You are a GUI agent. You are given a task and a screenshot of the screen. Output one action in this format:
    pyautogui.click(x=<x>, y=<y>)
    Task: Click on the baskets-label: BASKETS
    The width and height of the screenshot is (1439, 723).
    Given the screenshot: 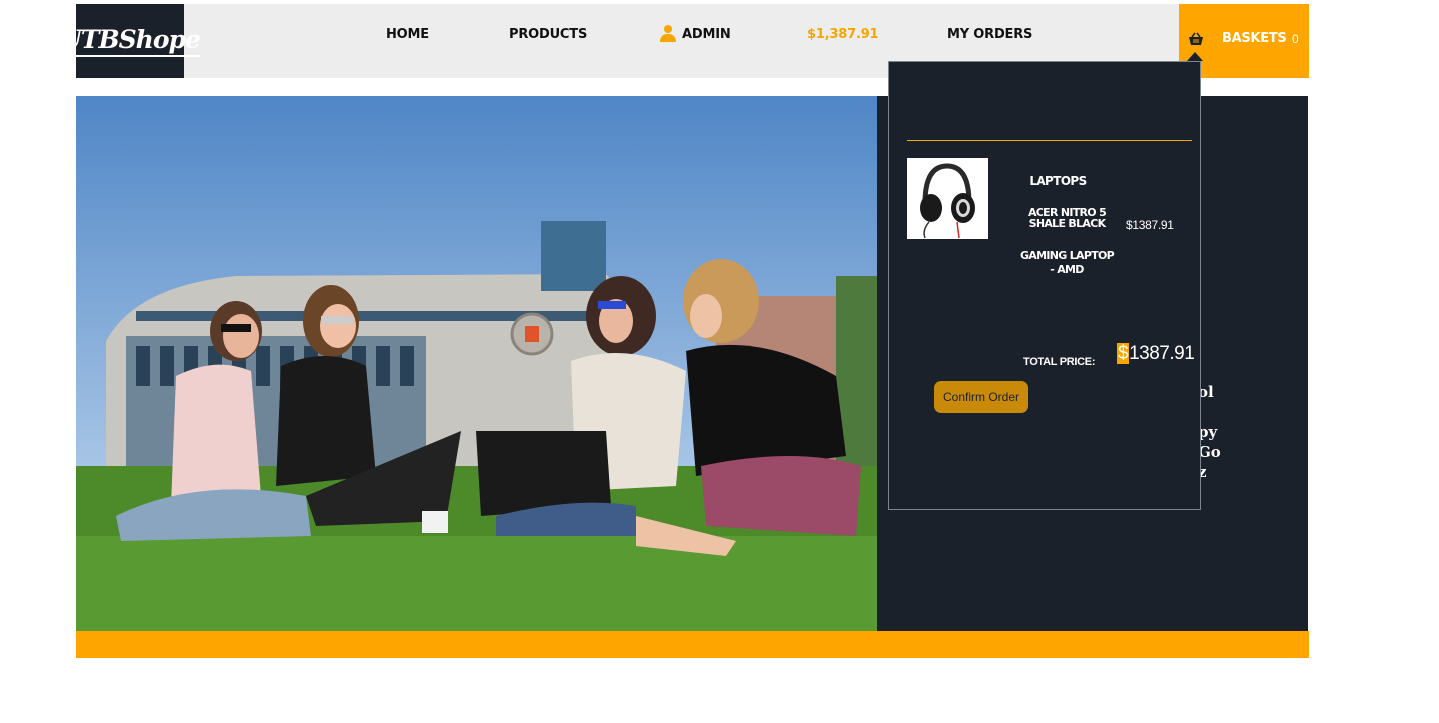 What is the action you would take?
    pyautogui.click(x=1254, y=38)
    